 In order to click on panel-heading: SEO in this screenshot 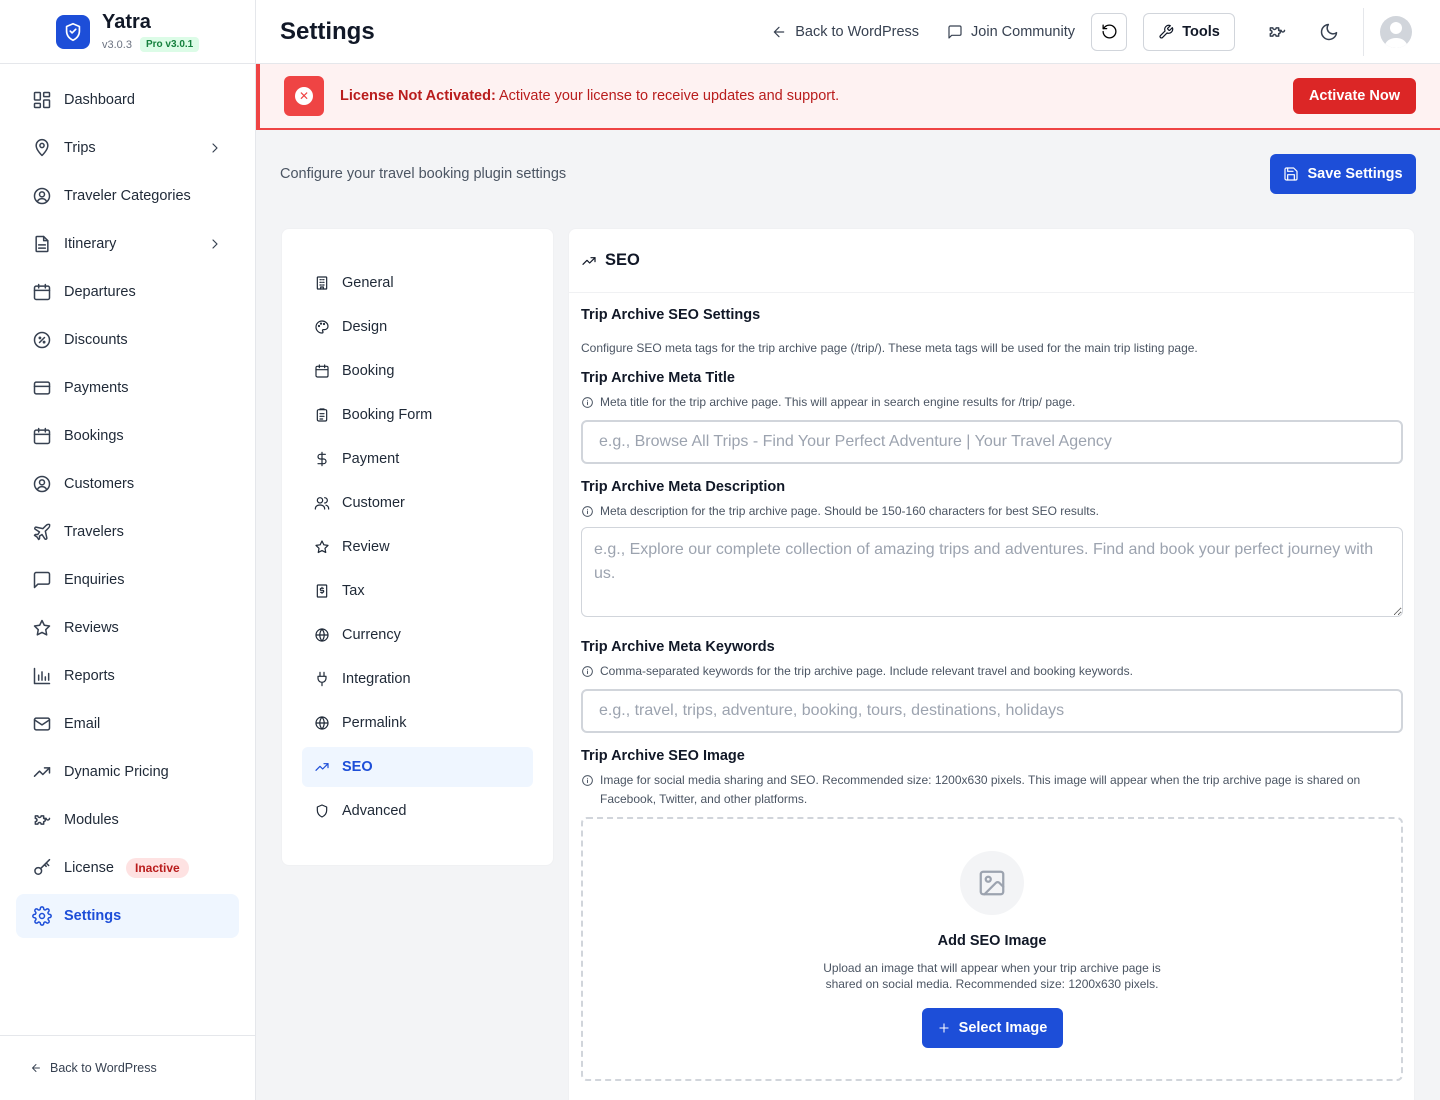, I will do `click(622, 260)`.